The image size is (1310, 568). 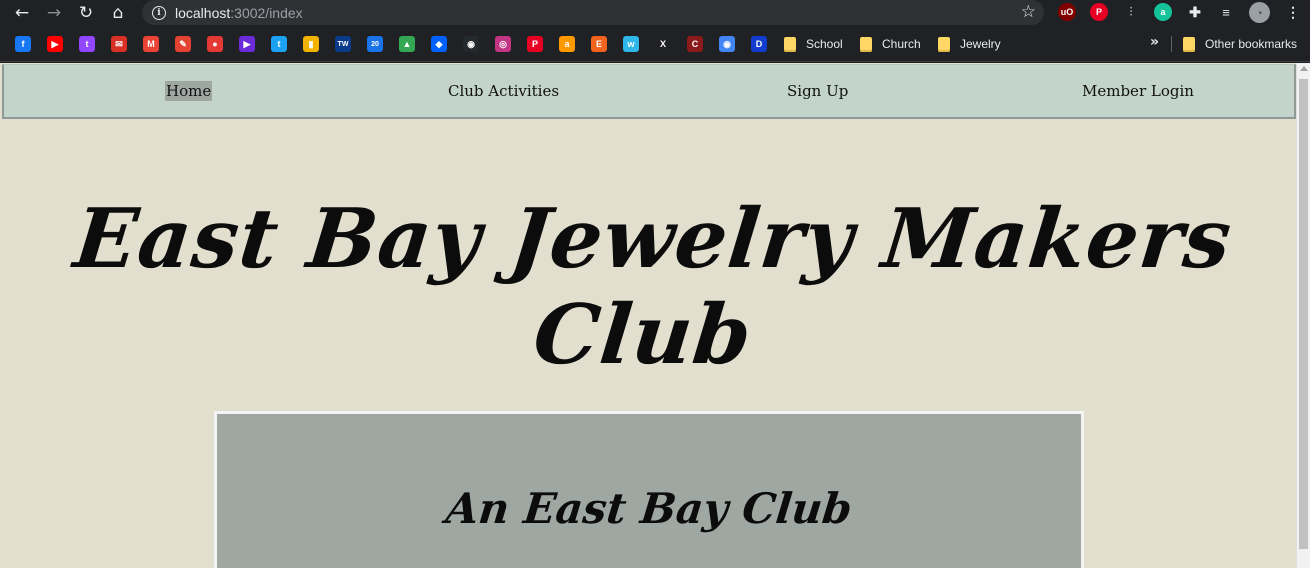 What do you see at coordinates (980, 44) in the screenshot?
I see `bookmark-folder-label: Jewelry` at bounding box center [980, 44].